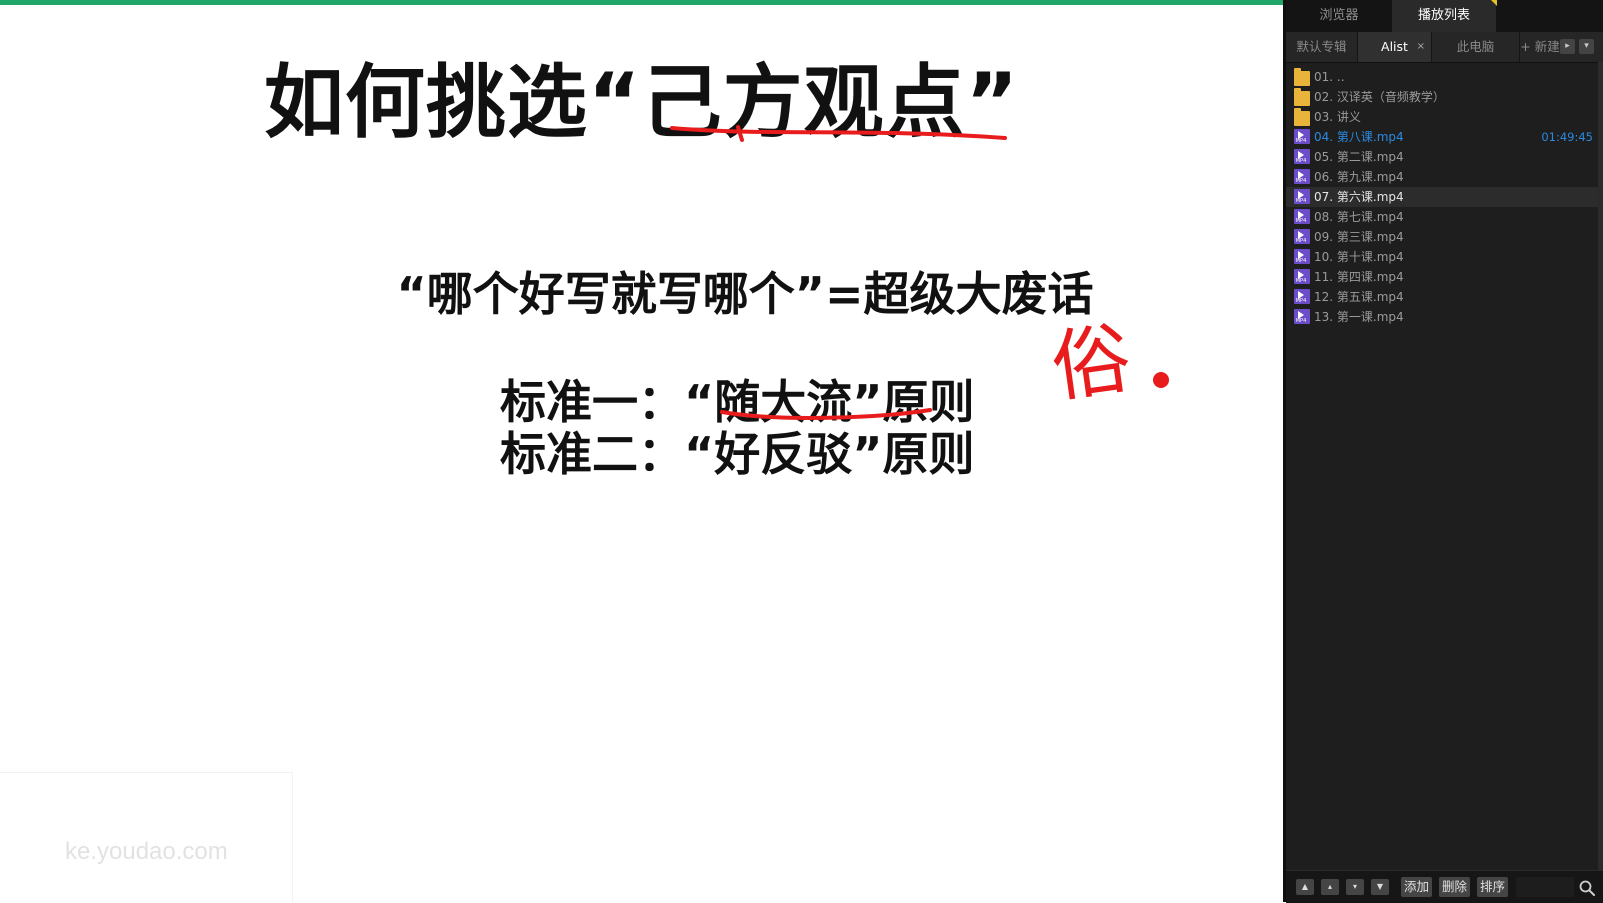  Describe the element at coordinates (1442, 217) in the screenshot. I see `playlist-item: 08. 第七课.mp4` at that location.